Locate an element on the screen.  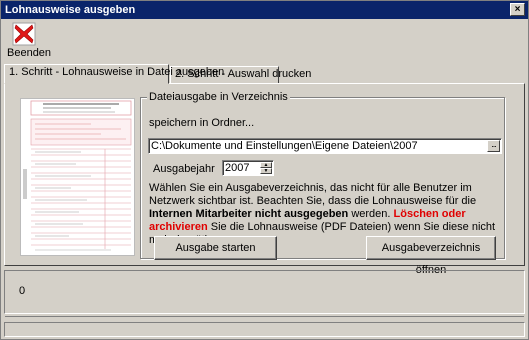
exit-button: Beenden is located at coordinates (29, 43).